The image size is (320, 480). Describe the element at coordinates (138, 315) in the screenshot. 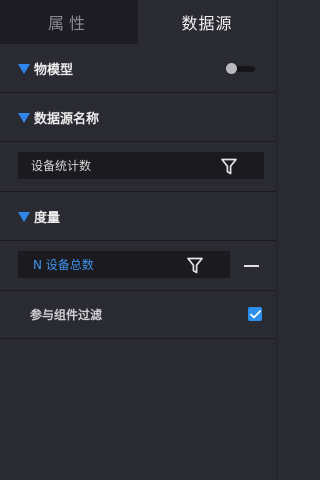

I see `component-filter-option: 参与组件过滤` at that location.